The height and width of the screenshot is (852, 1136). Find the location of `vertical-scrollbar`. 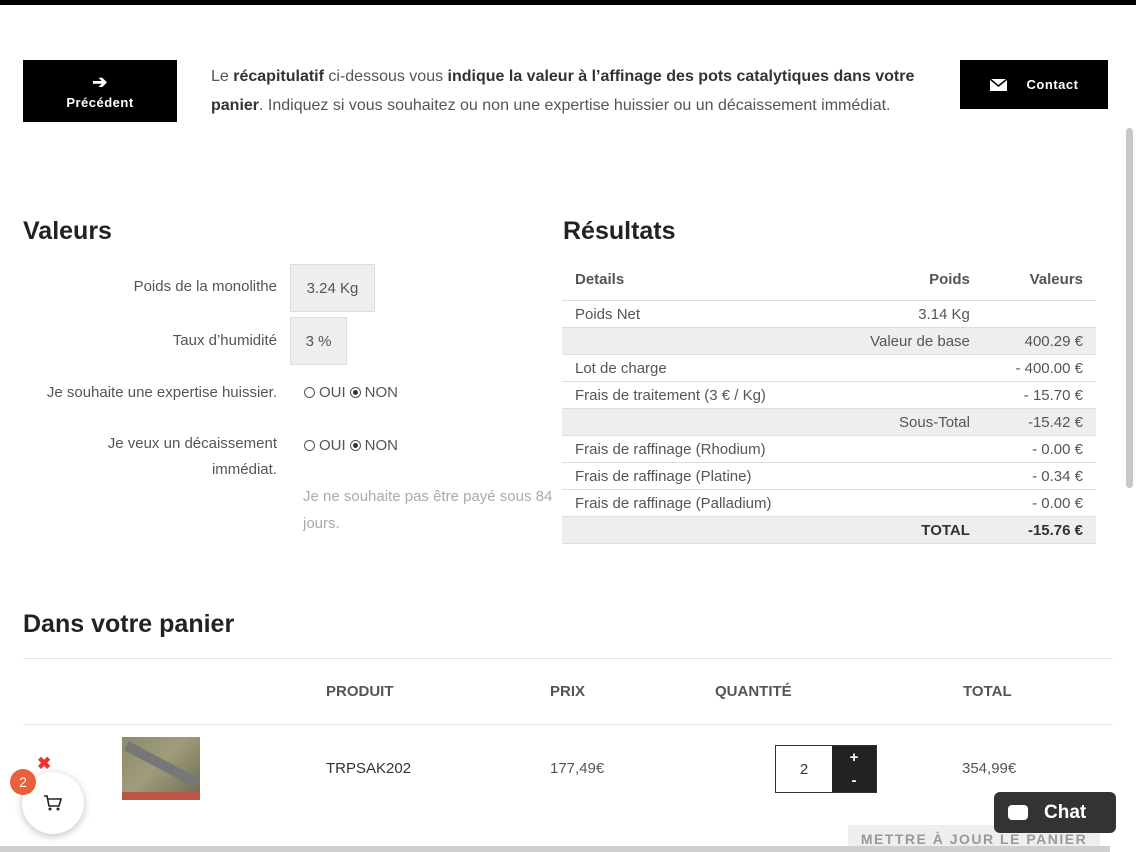

vertical-scrollbar is located at coordinates (1129, 308).